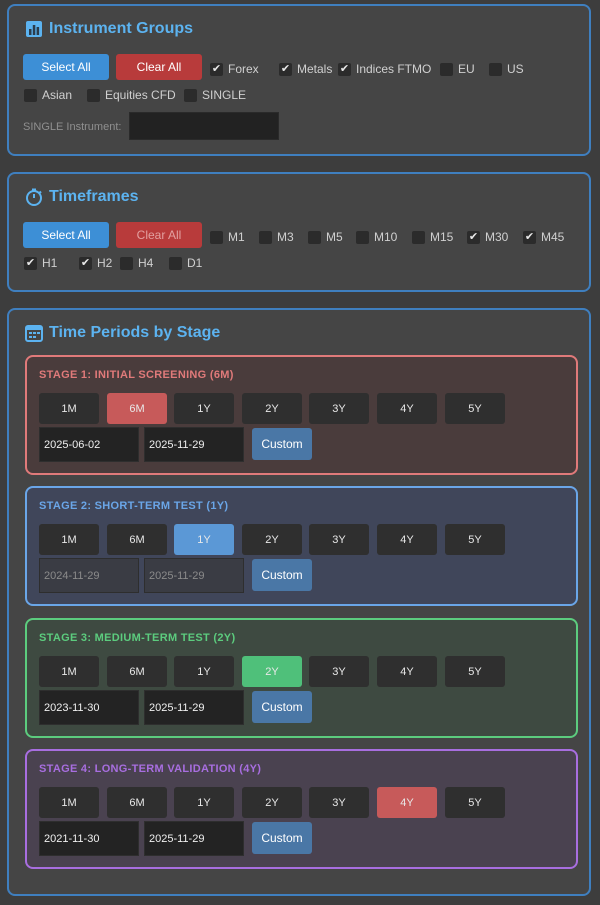  I want to click on stage-4-period-6m-button: 6M, so click(137, 802).